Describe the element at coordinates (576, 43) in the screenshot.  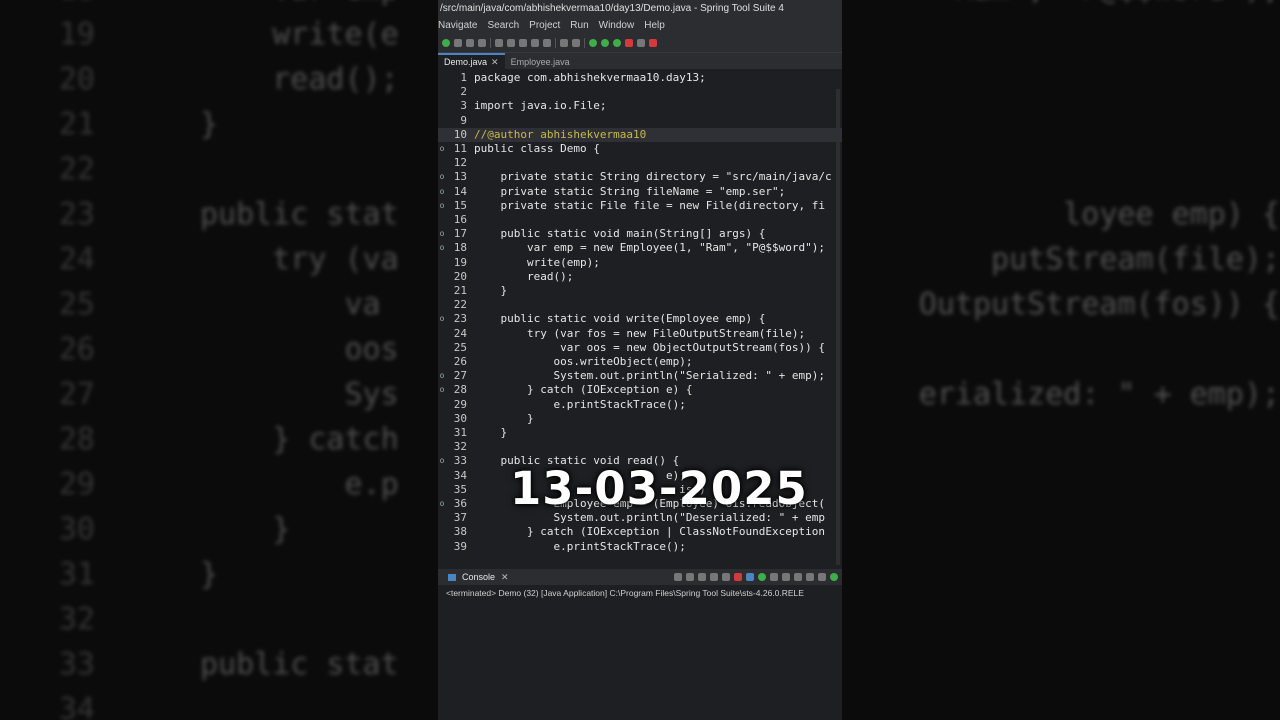
I see `resume-icon` at that location.